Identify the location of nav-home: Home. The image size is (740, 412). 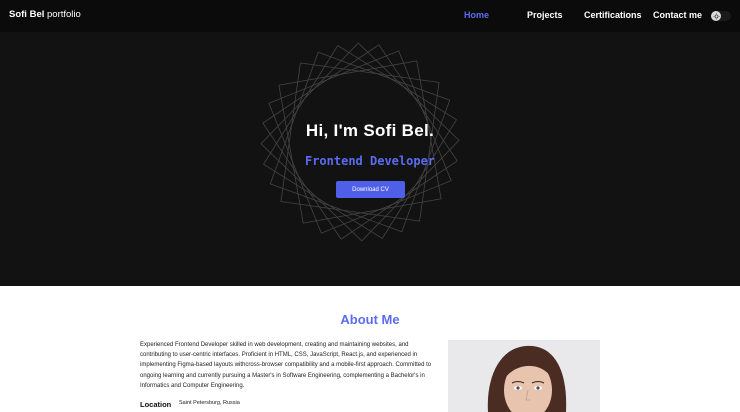
(476, 15).